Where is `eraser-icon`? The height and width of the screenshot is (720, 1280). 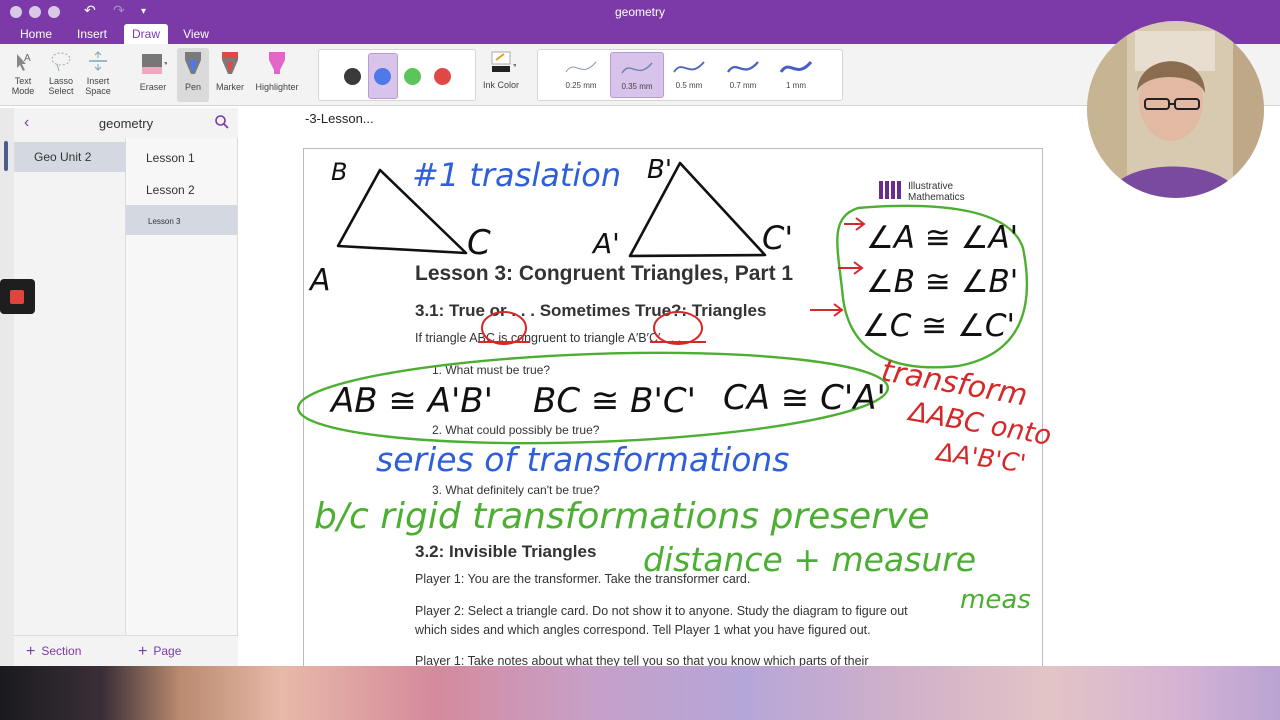 eraser-icon is located at coordinates (154, 64).